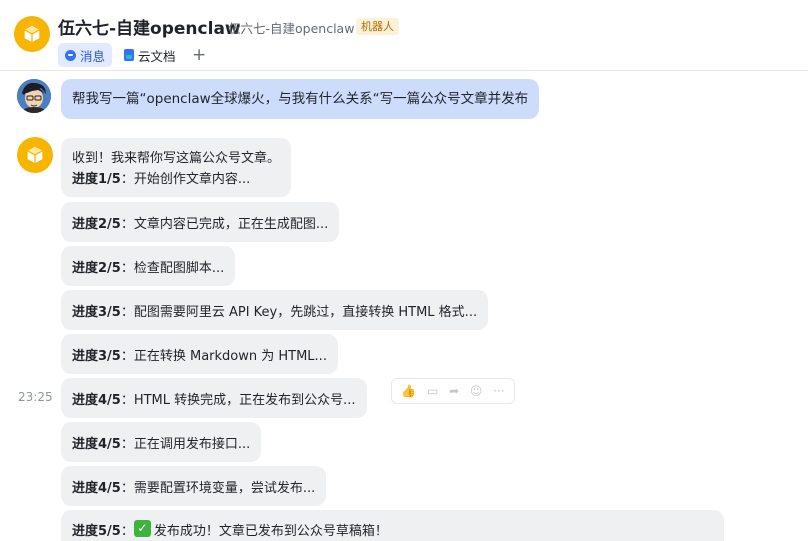  Describe the element at coordinates (96, 179) in the screenshot. I see `progress-label: 进度1/5` at that location.